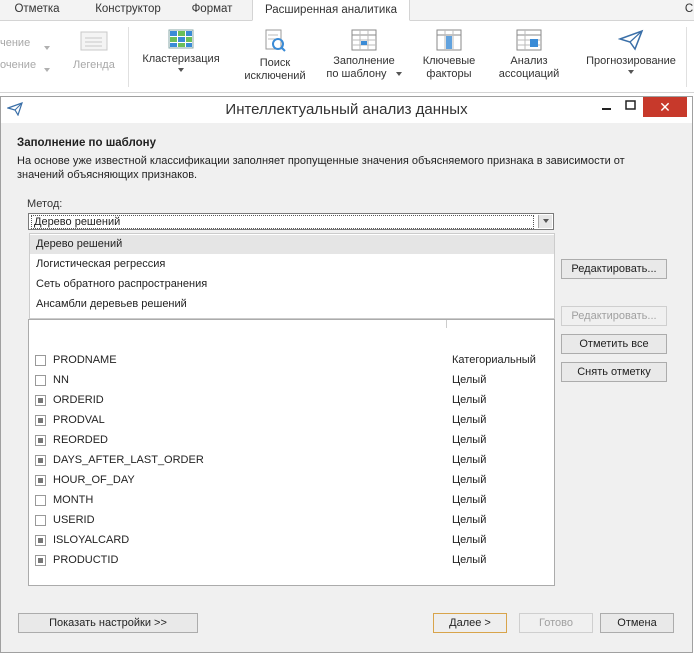 The height and width of the screenshot is (653, 694). I want to click on clustering-label: Кластеризация, so click(181, 59).